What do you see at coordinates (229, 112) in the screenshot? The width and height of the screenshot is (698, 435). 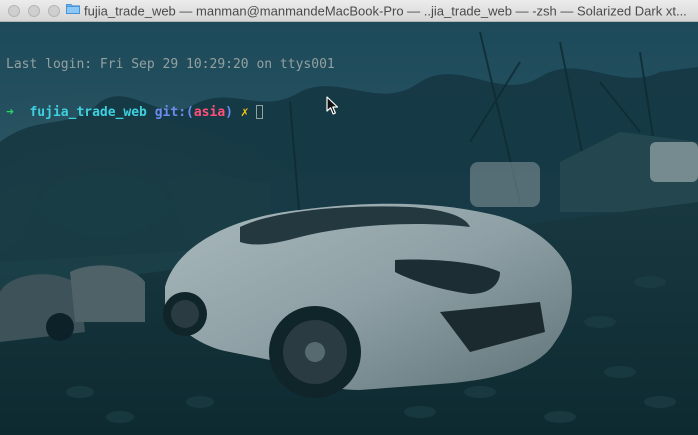 I see `prompt-paren-close: )` at bounding box center [229, 112].